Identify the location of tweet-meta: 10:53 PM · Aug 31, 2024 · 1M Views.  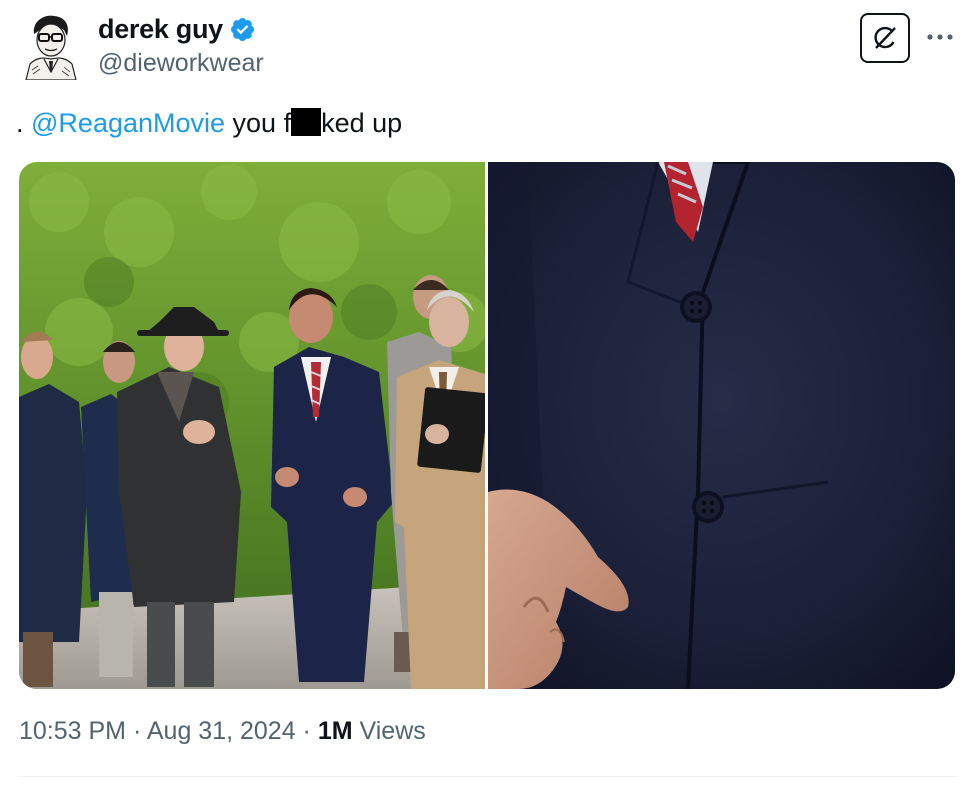
(222, 731).